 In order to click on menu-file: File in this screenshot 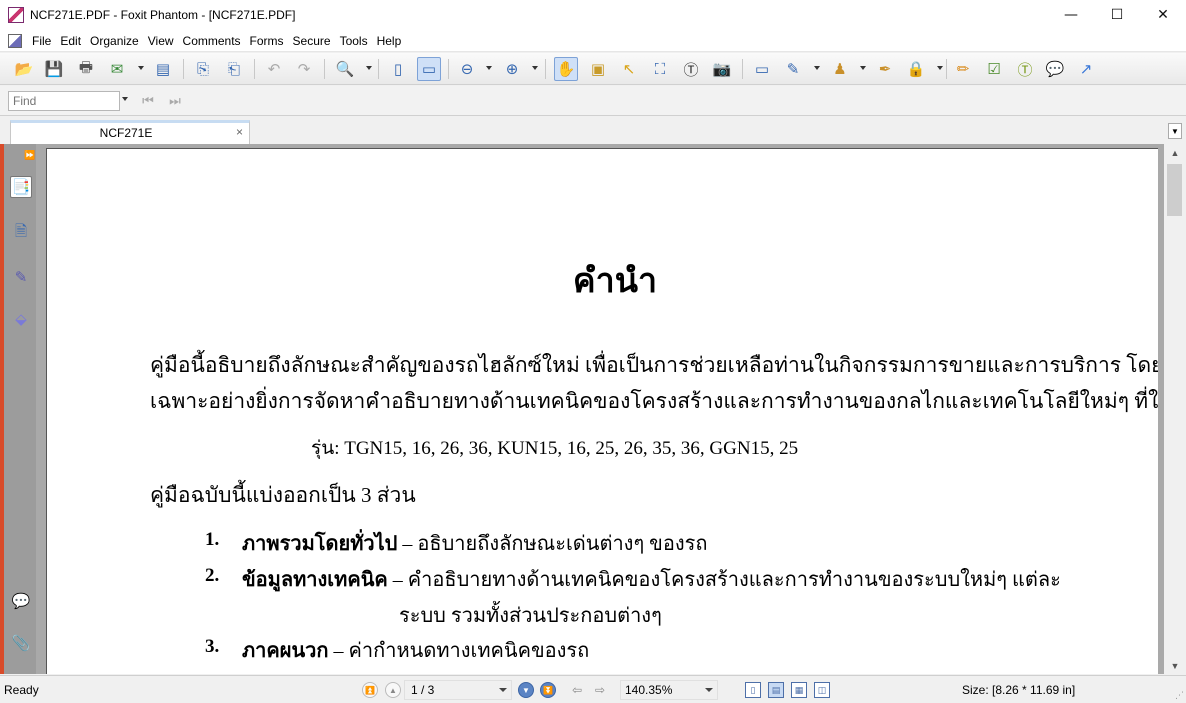, I will do `click(44, 41)`.